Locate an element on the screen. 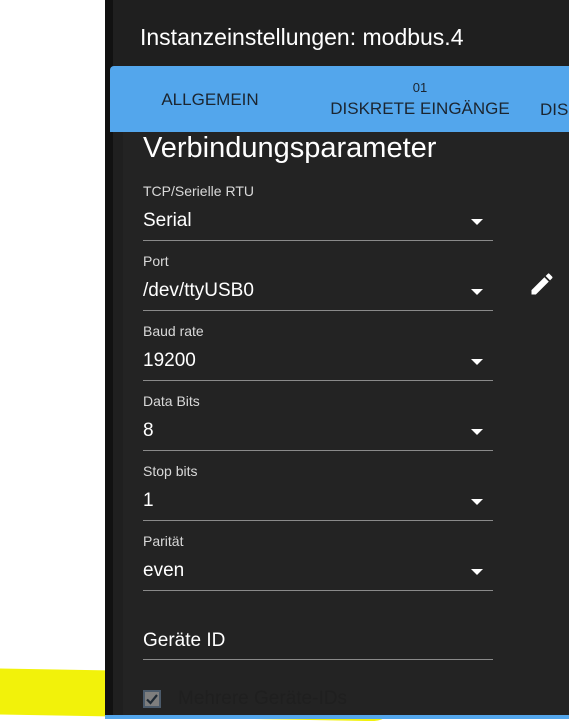  field-label: Stop bits is located at coordinates (170, 471).